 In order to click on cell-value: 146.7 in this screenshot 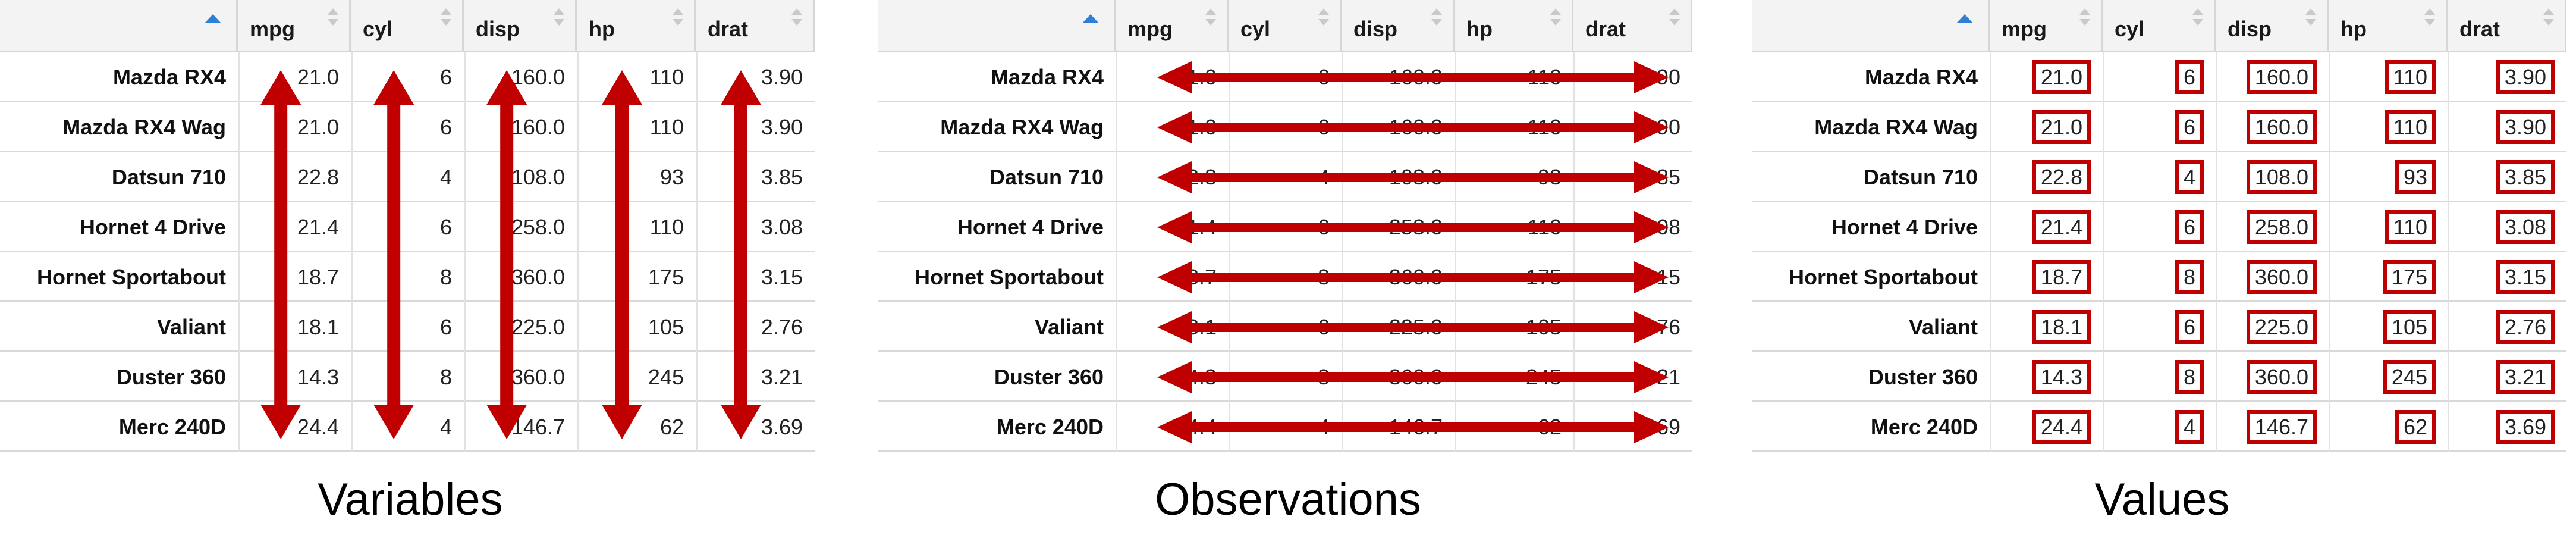, I will do `click(1415, 427)`.